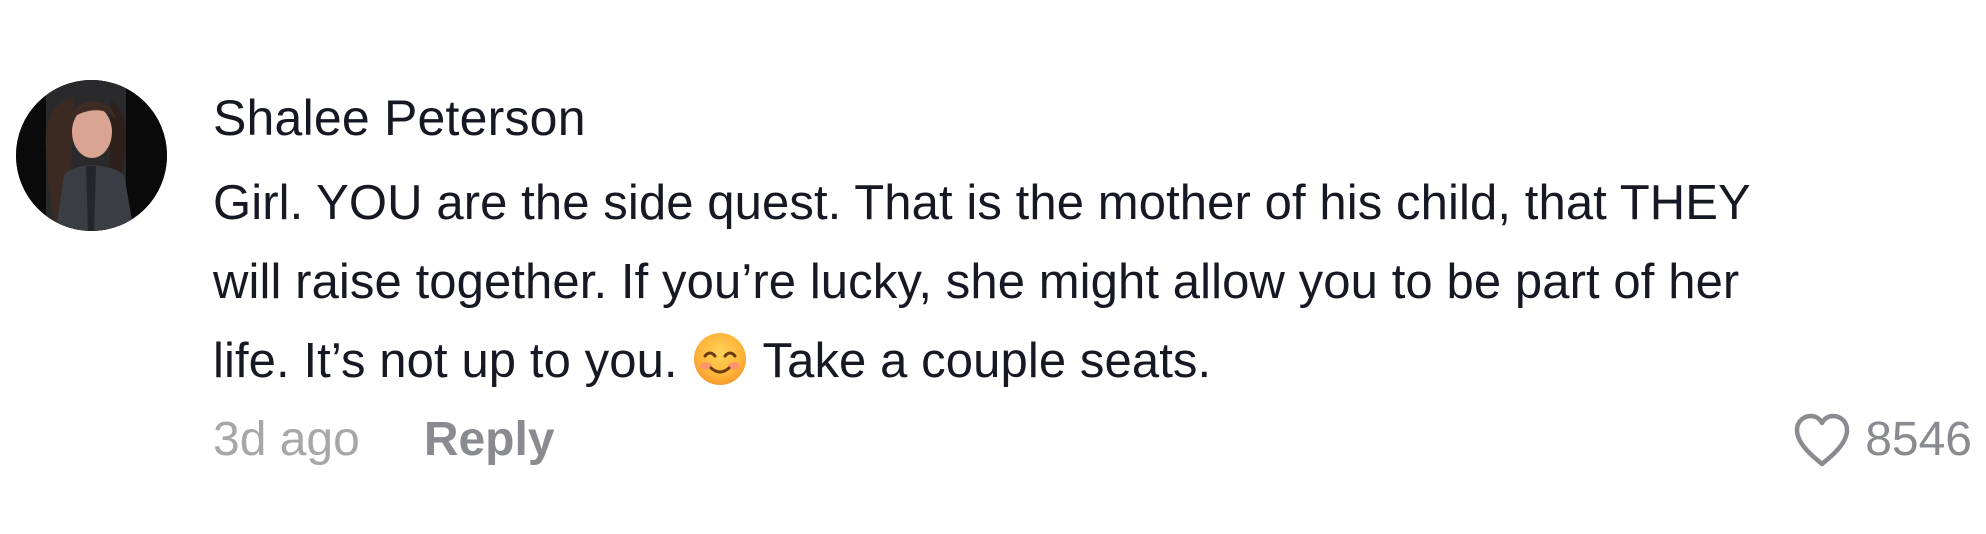 The height and width of the screenshot is (534, 1986). What do you see at coordinates (399, 118) in the screenshot?
I see `comment-author: Shalee Peterson` at bounding box center [399, 118].